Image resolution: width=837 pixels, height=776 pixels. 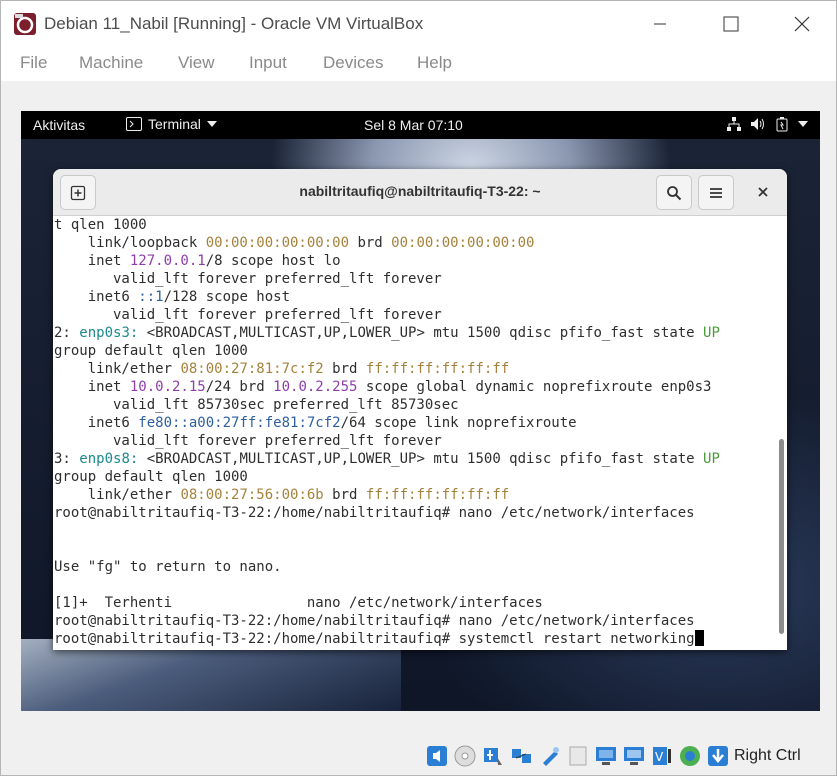 I want to click on maximize-icon, so click(x=731, y=24).